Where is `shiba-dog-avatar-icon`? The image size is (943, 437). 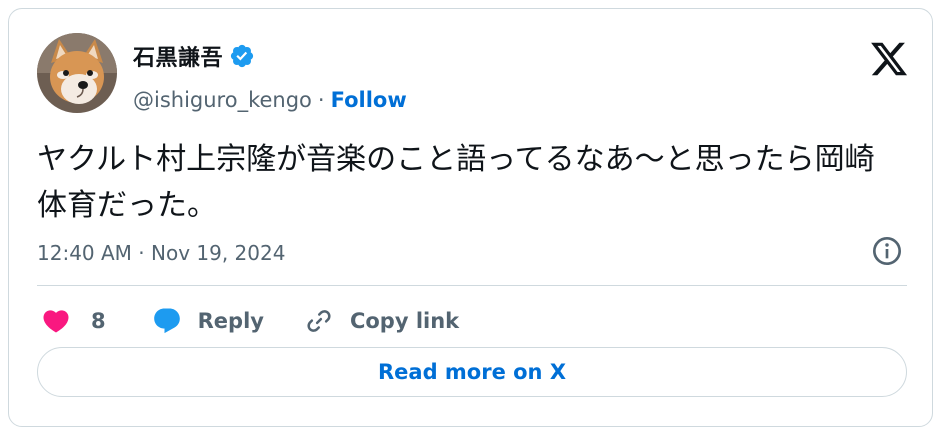
shiba-dog-avatar-icon is located at coordinates (77, 73).